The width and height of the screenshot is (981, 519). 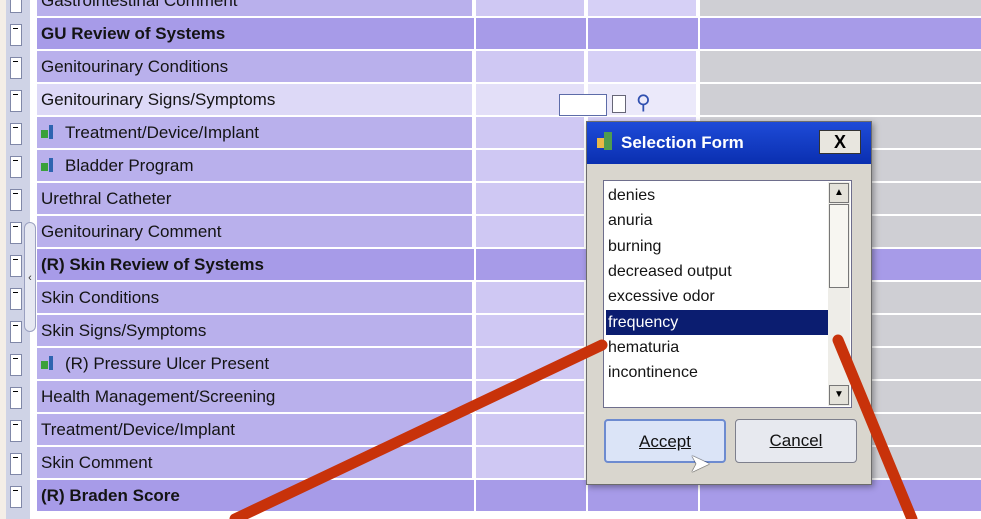 What do you see at coordinates (255, 33) in the screenshot?
I see `row-label: GU Review of Systems` at bounding box center [255, 33].